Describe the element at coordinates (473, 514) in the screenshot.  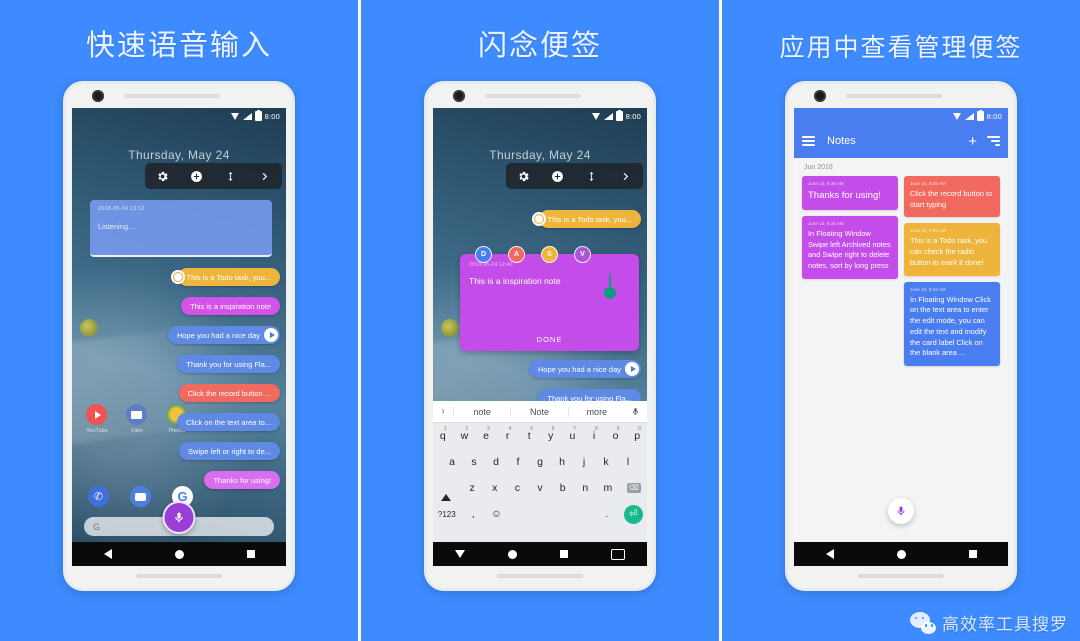
I see `key-comma: ,` at that location.